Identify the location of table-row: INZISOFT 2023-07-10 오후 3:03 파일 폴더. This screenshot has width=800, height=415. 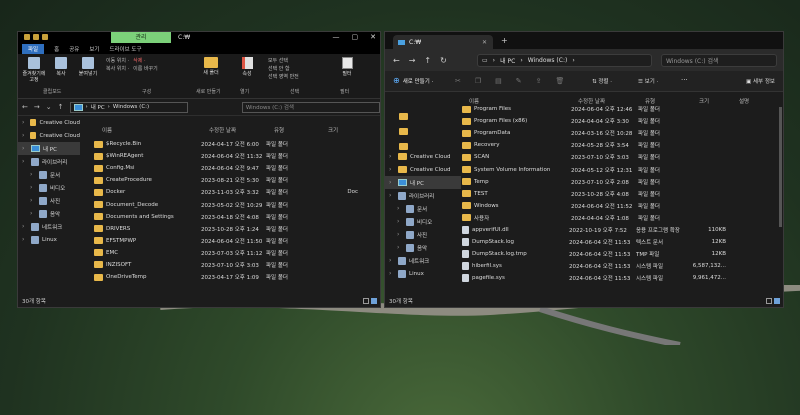
(237, 265).